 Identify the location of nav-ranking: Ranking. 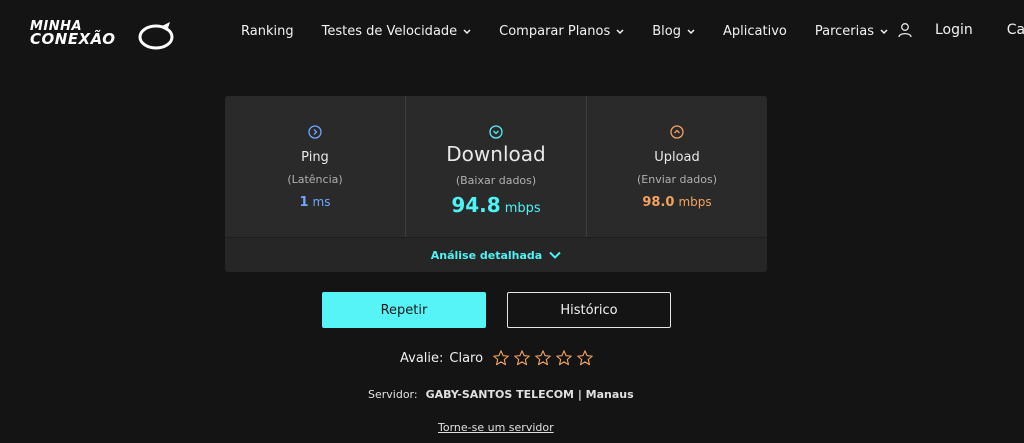
(267, 31).